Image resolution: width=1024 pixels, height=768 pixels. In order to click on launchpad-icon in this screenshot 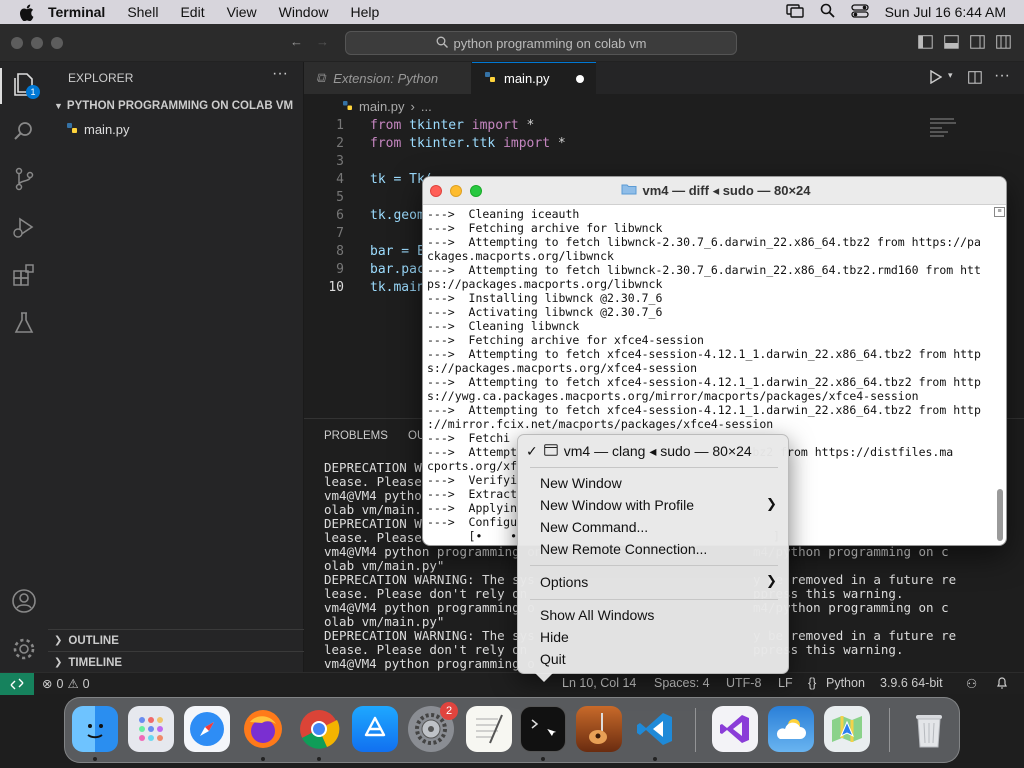, I will do `click(151, 729)`.